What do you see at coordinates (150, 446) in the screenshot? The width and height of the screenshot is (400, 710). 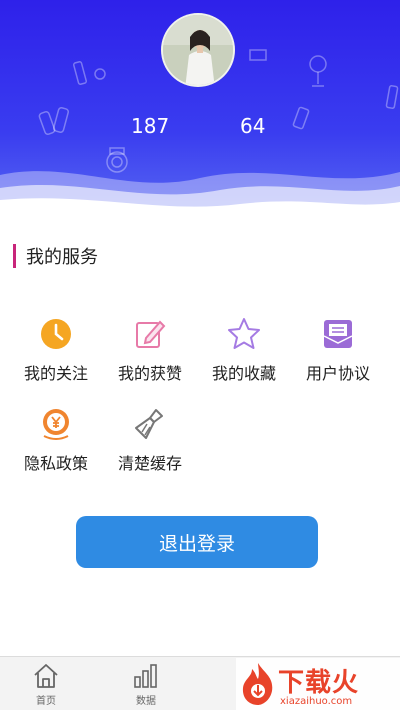 I see `service-clear-cache: 清楚缓存` at bounding box center [150, 446].